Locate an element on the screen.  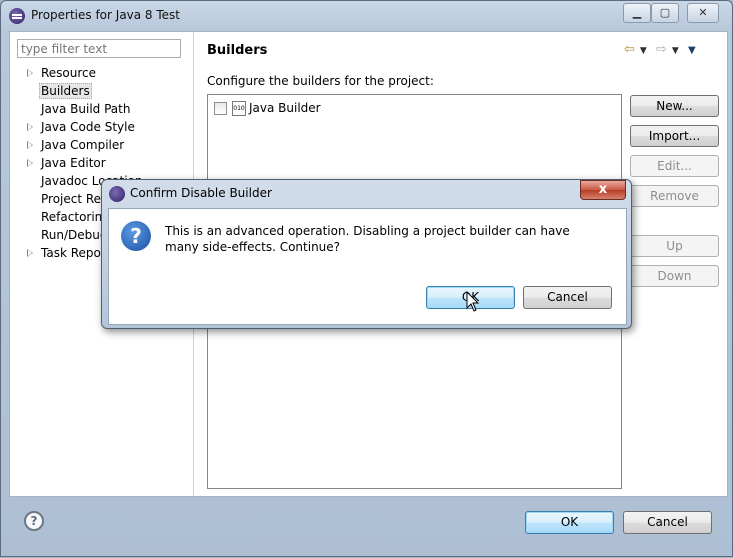
forward-arrow-icon: ⇨ is located at coordinates (661, 49).